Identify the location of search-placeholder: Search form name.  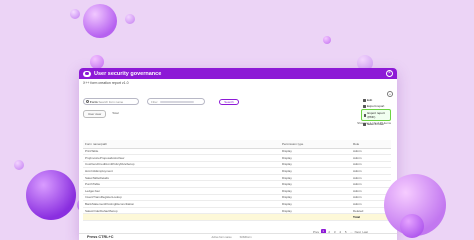
(111, 101).